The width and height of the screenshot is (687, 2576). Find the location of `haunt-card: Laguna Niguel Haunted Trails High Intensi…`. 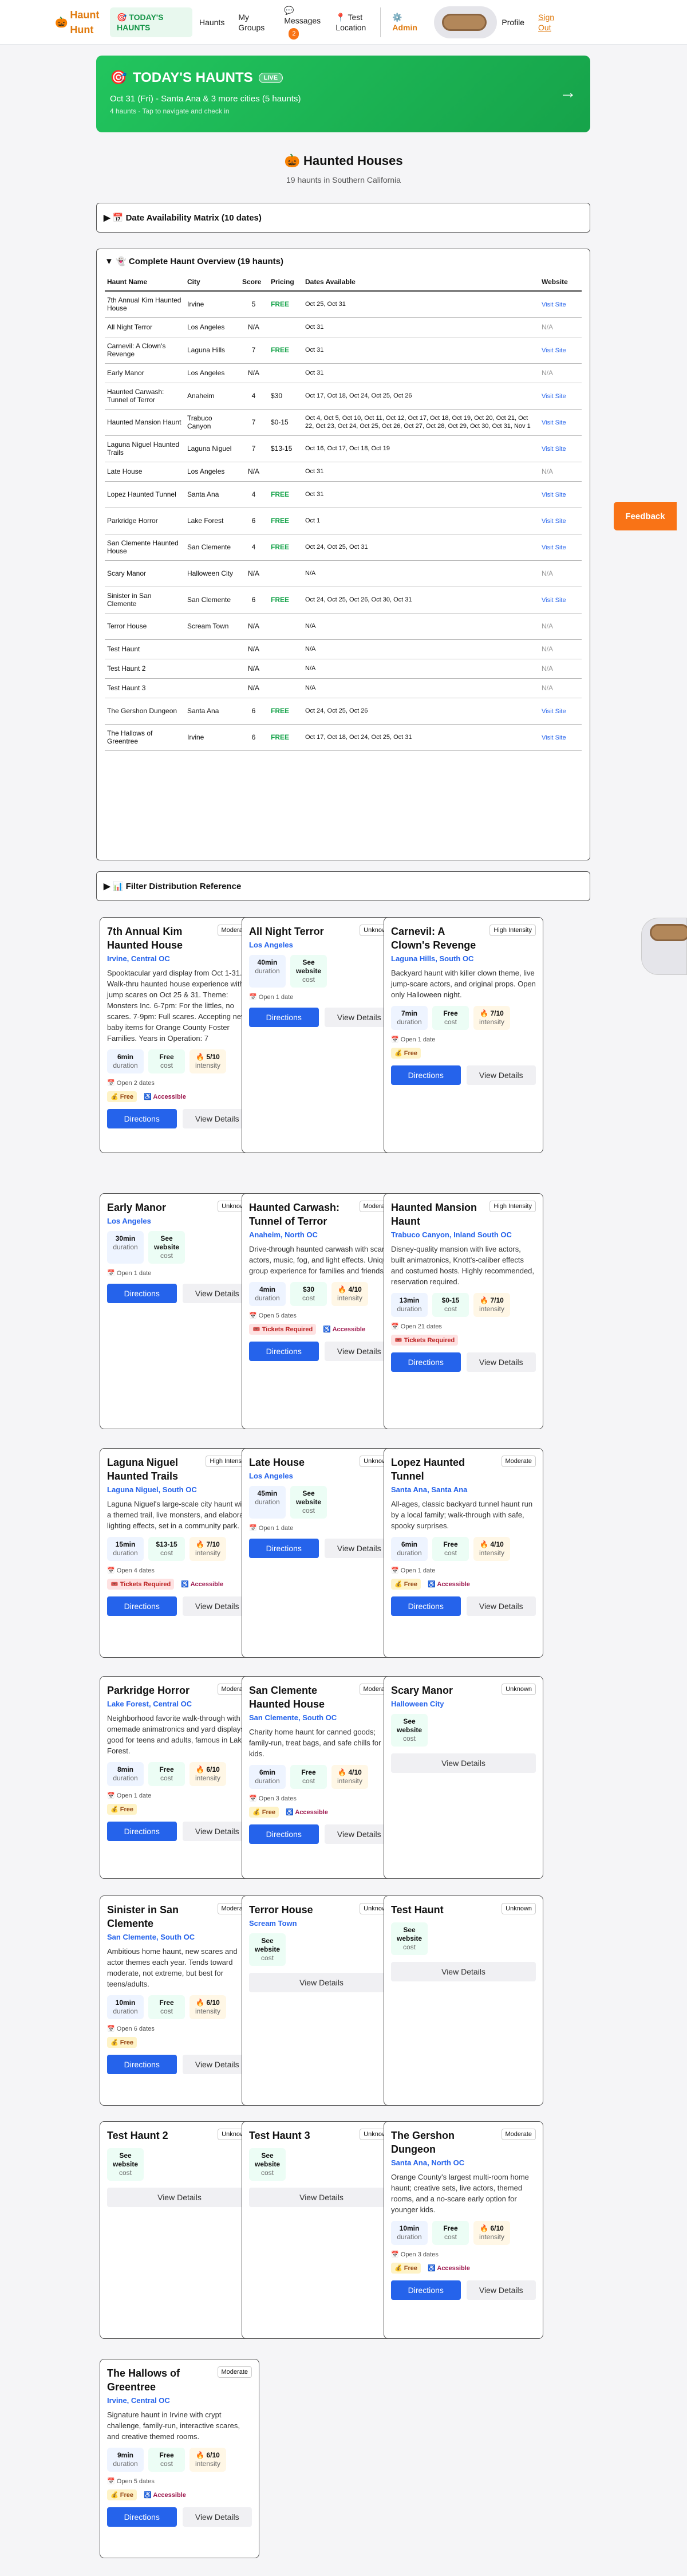

haunt-card: Laguna Niguel Haunted Trails High Intensi… is located at coordinates (180, 1553).